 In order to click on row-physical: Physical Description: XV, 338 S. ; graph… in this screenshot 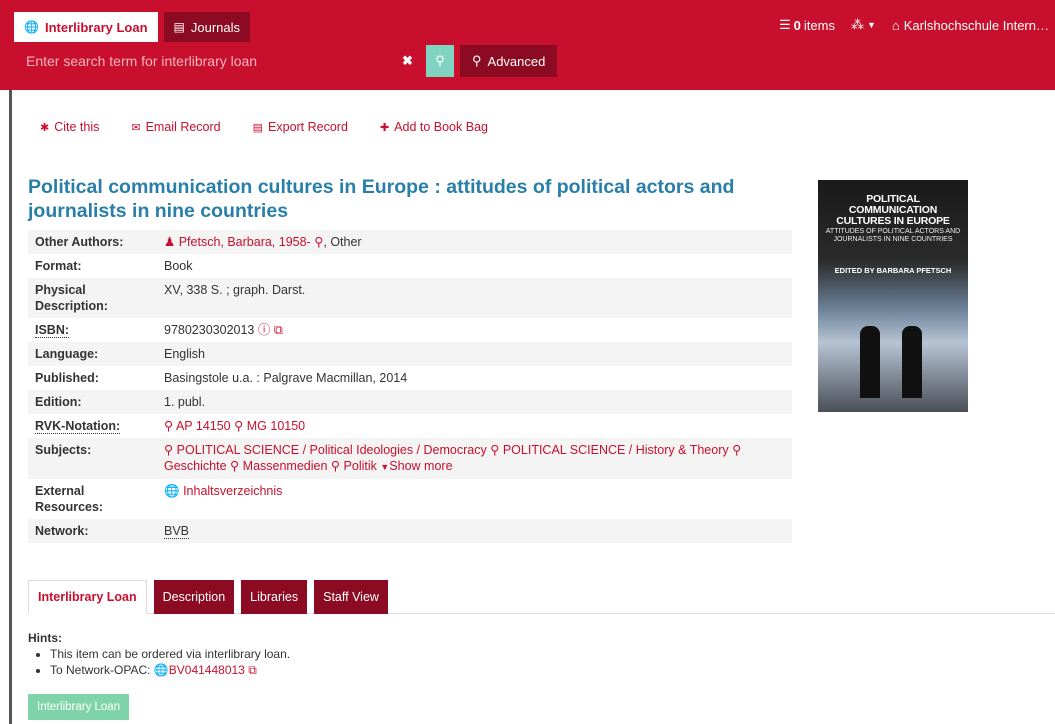, I will do `click(410, 298)`.